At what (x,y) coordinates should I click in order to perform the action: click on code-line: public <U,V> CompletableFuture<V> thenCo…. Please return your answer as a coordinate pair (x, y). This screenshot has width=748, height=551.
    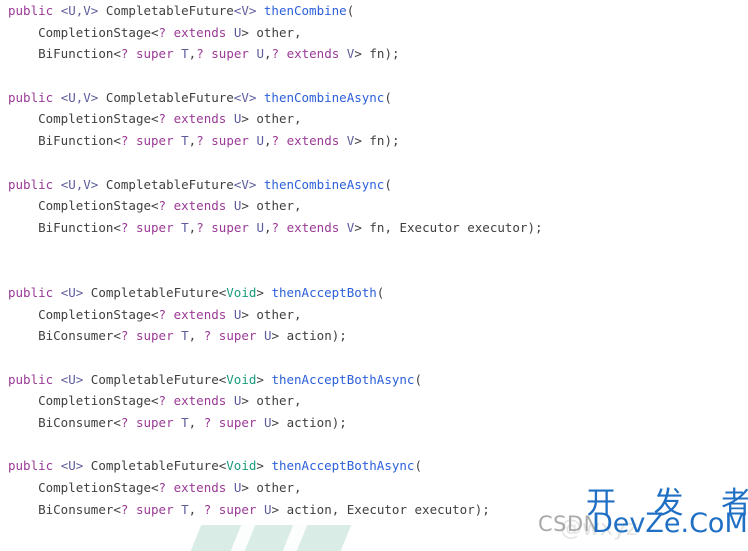
    Looking at the image, I should click on (374, 11).